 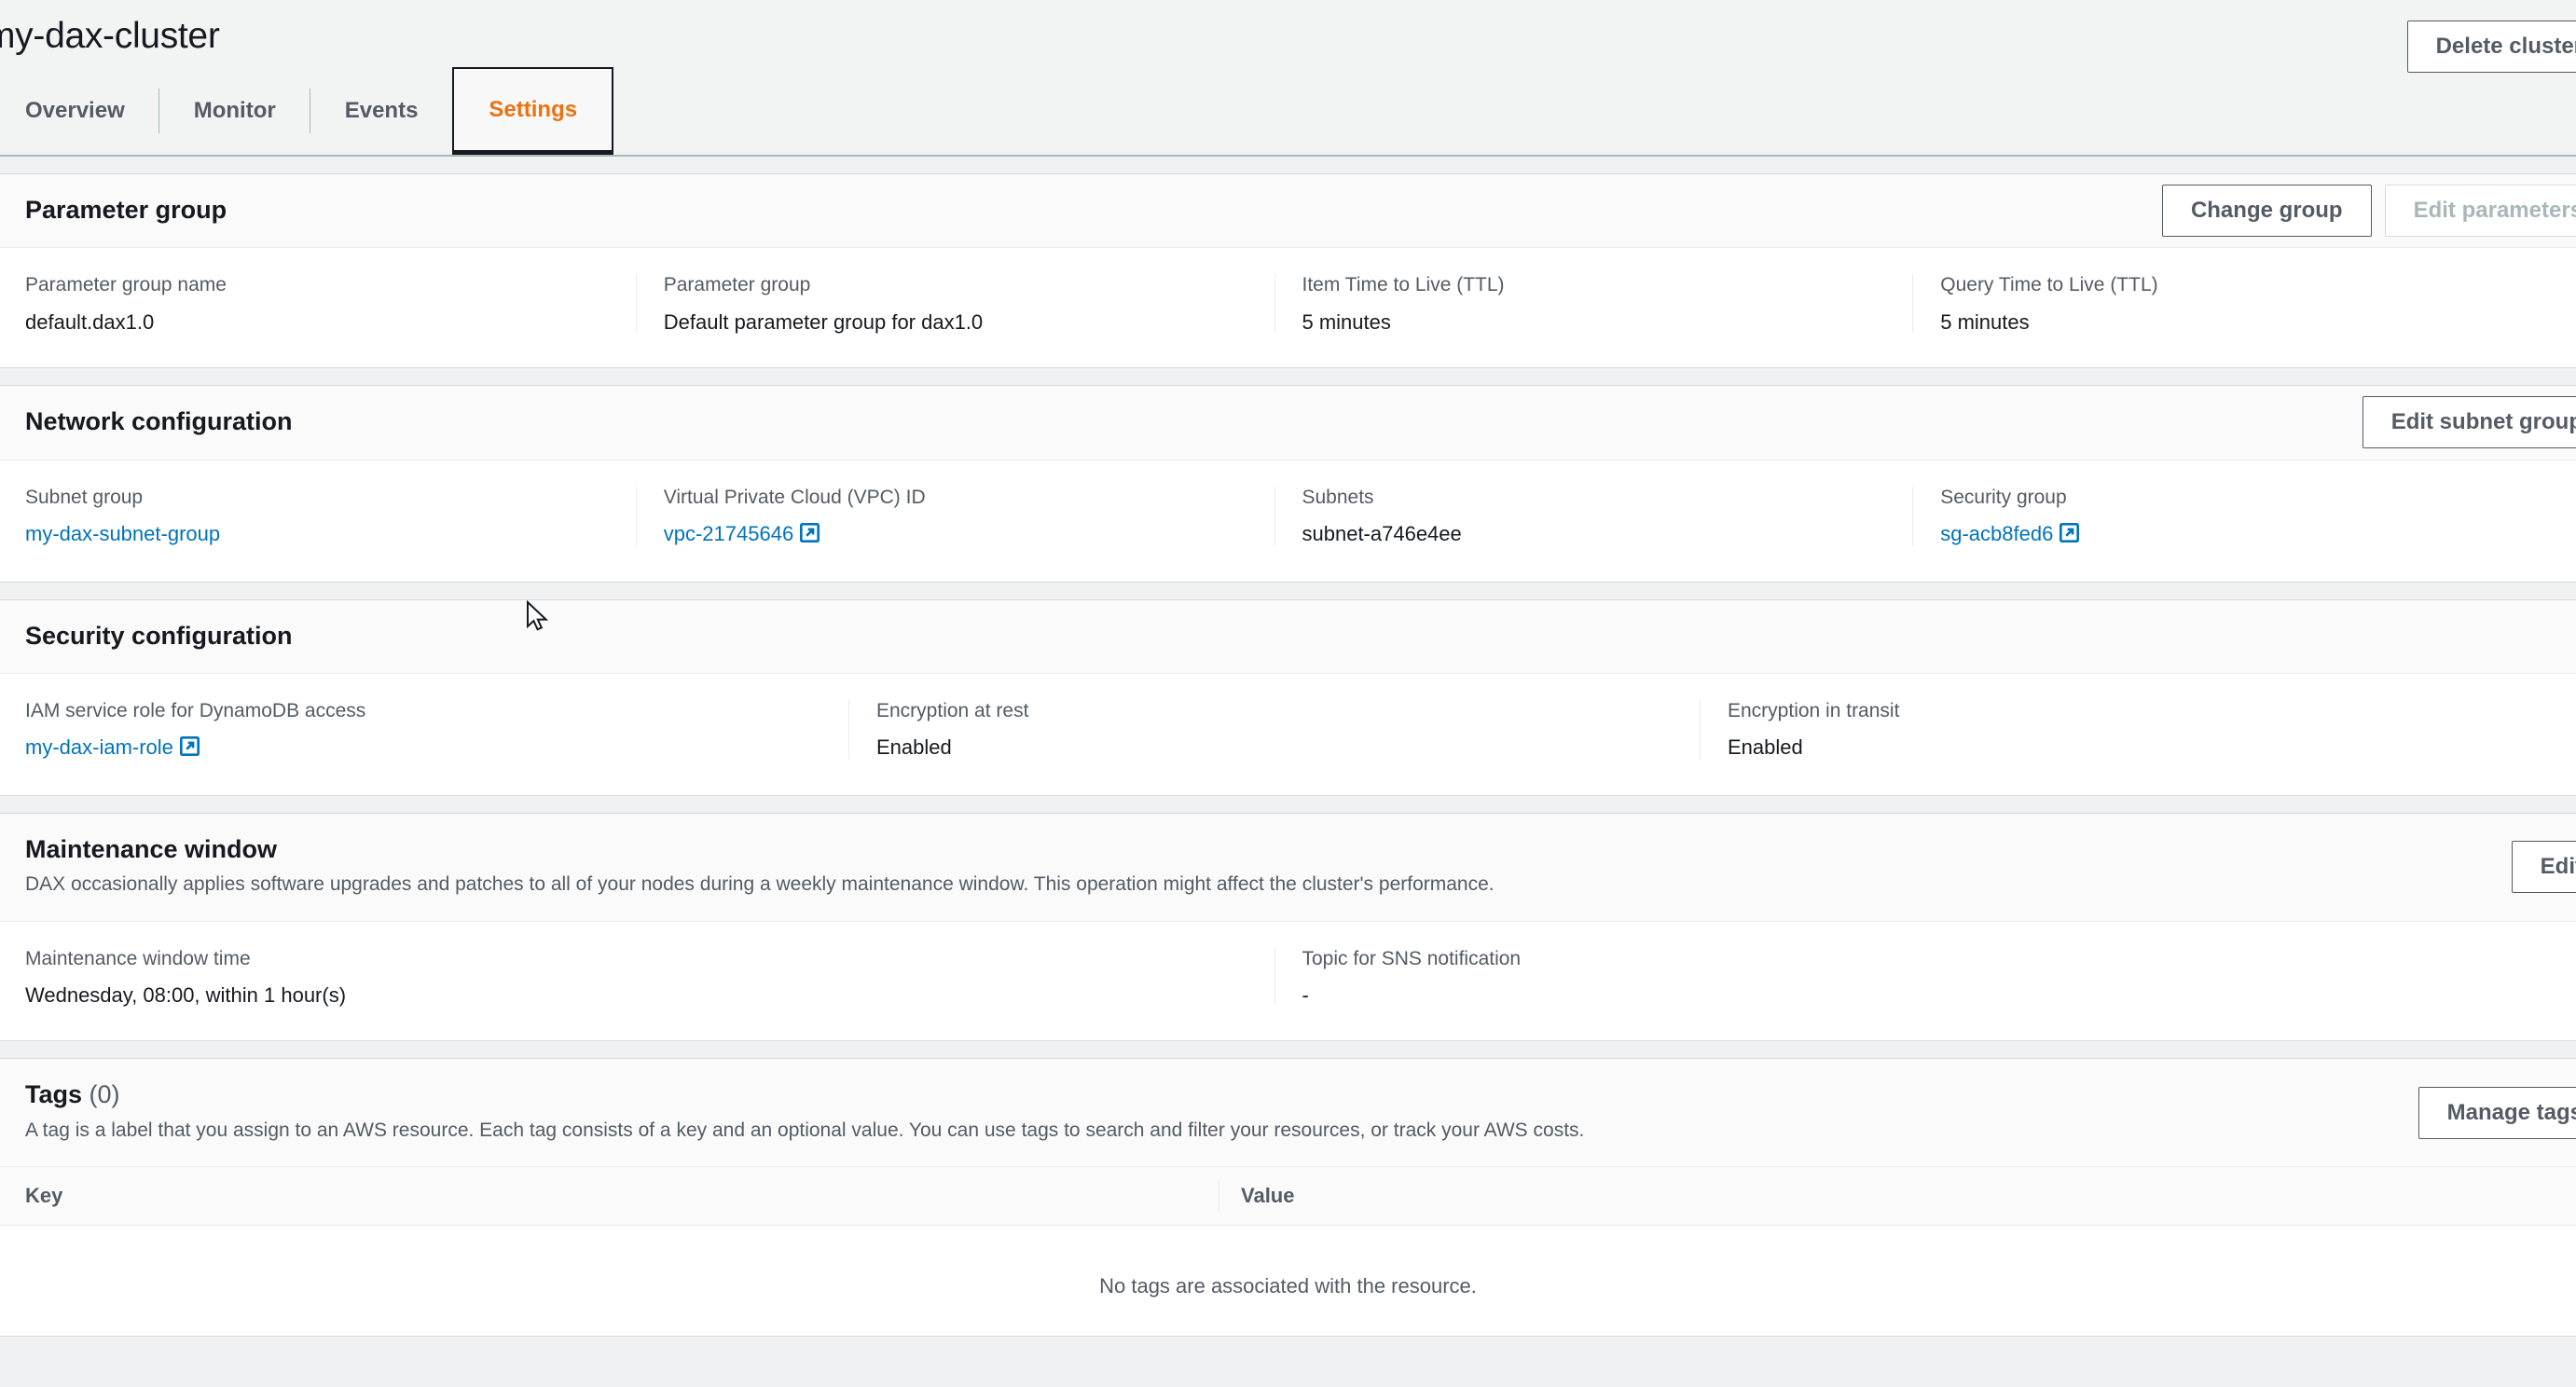 I want to click on tags-title: Tags (0), so click(x=1288, y=1094).